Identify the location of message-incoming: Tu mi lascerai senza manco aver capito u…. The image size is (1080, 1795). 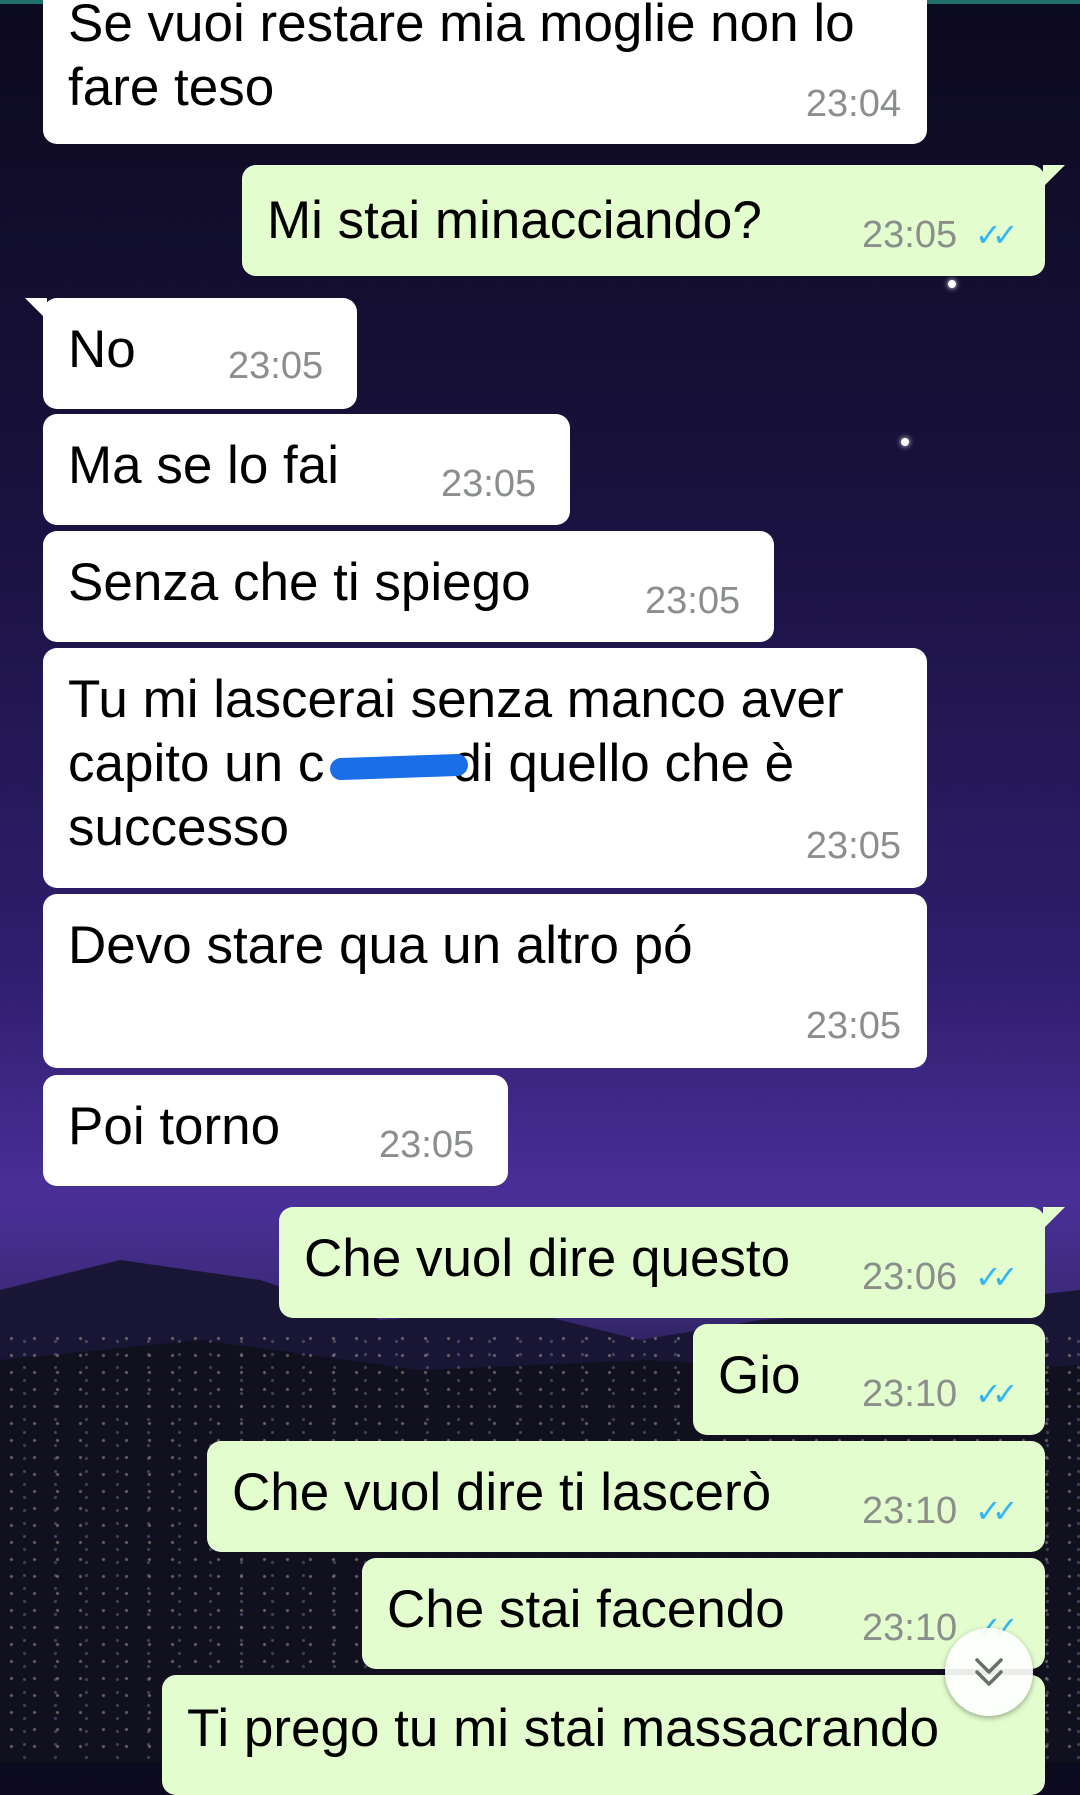
(485, 768).